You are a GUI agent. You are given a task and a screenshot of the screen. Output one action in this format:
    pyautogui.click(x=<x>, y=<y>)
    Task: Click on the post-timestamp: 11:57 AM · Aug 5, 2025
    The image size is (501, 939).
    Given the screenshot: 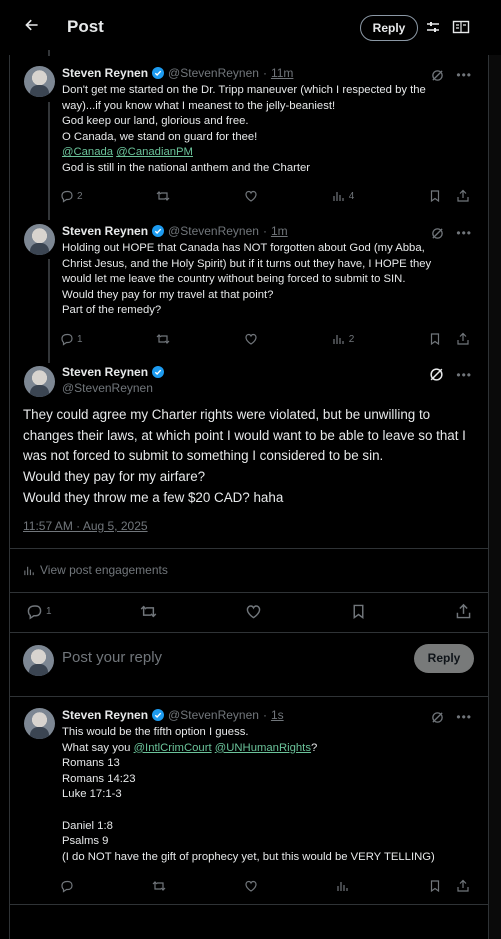 What is the action you would take?
    pyautogui.click(x=85, y=526)
    